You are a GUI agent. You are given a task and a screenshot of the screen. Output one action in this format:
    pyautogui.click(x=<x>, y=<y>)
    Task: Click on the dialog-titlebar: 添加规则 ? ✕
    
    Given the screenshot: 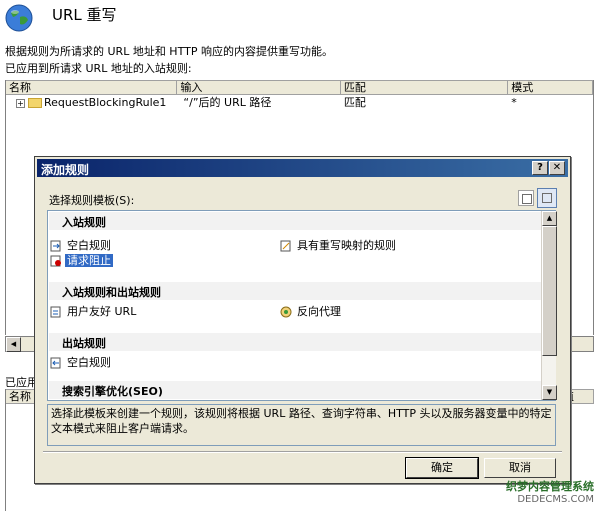 What is the action you would take?
    pyautogui.click(x=302, y=168)
    